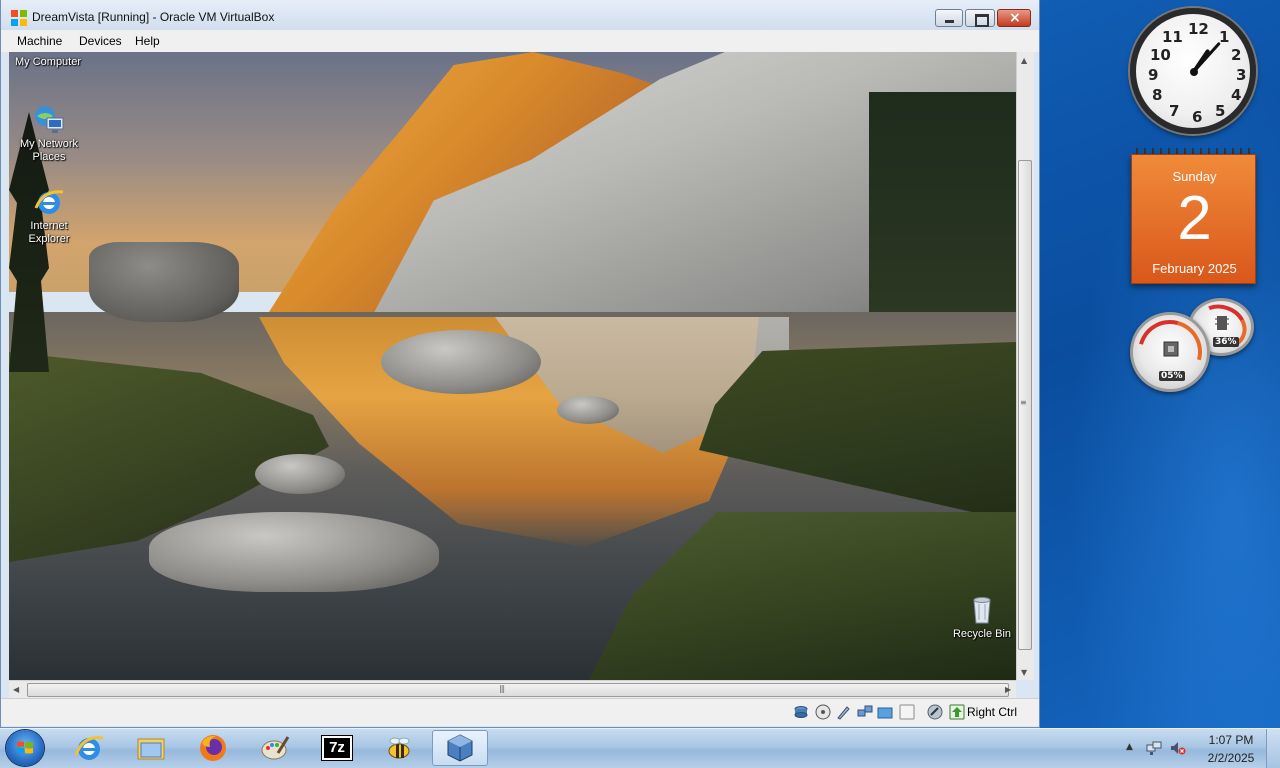 The width and height of the screenshot is (1280, 768). I want to click on maximize-button, so click(980, 18).